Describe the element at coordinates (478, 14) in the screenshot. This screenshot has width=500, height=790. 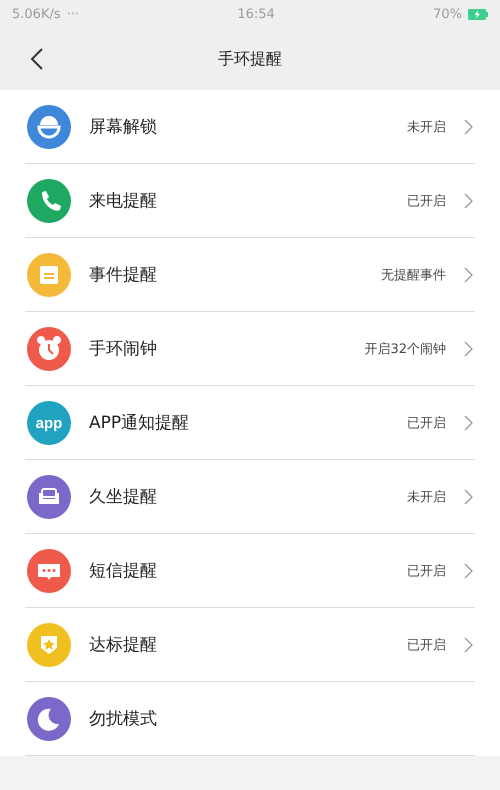
I see `battery-icon` at that location.